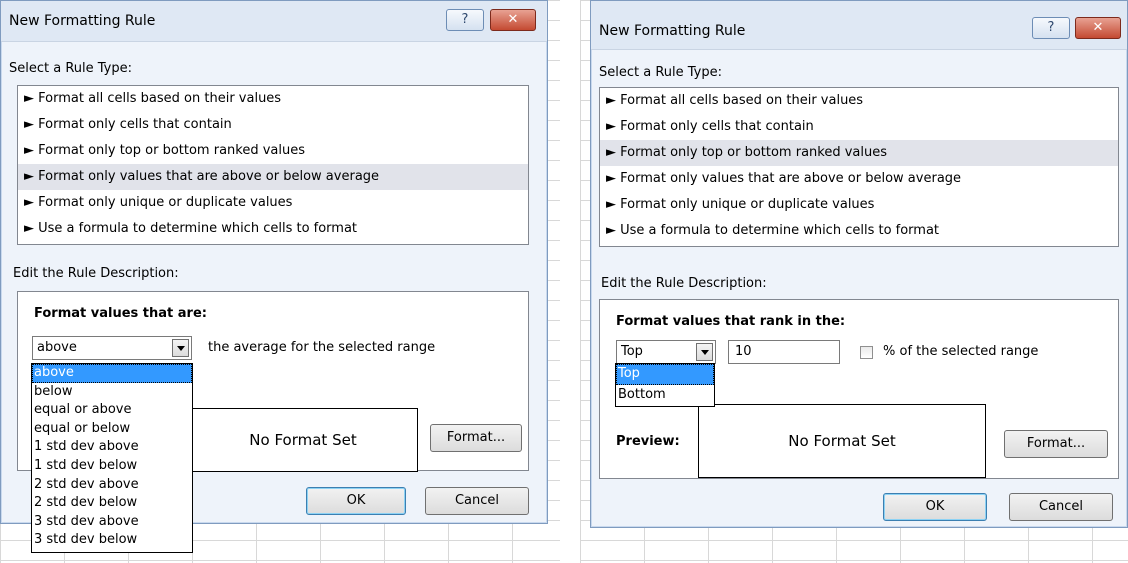  Describe the element at coordinates (665, 395) in the screenshot. I see `dropdown-option: Bottom` at that location.